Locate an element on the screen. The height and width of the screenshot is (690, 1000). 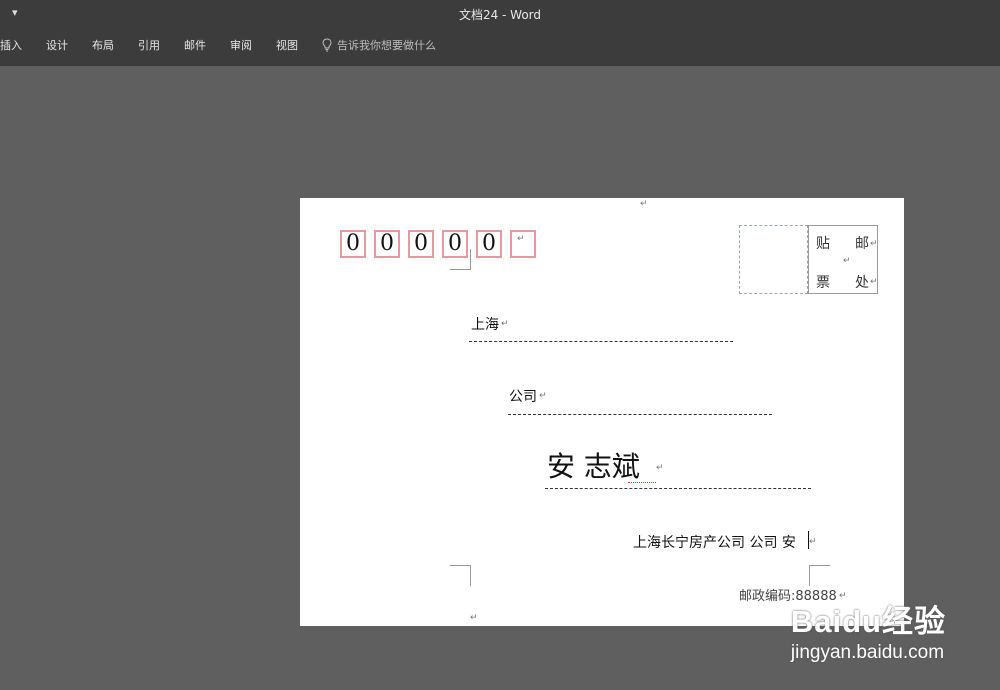
baidu-watermark: Baidu经验 jingyan.baidu.com is located at coordinates (868, 630).